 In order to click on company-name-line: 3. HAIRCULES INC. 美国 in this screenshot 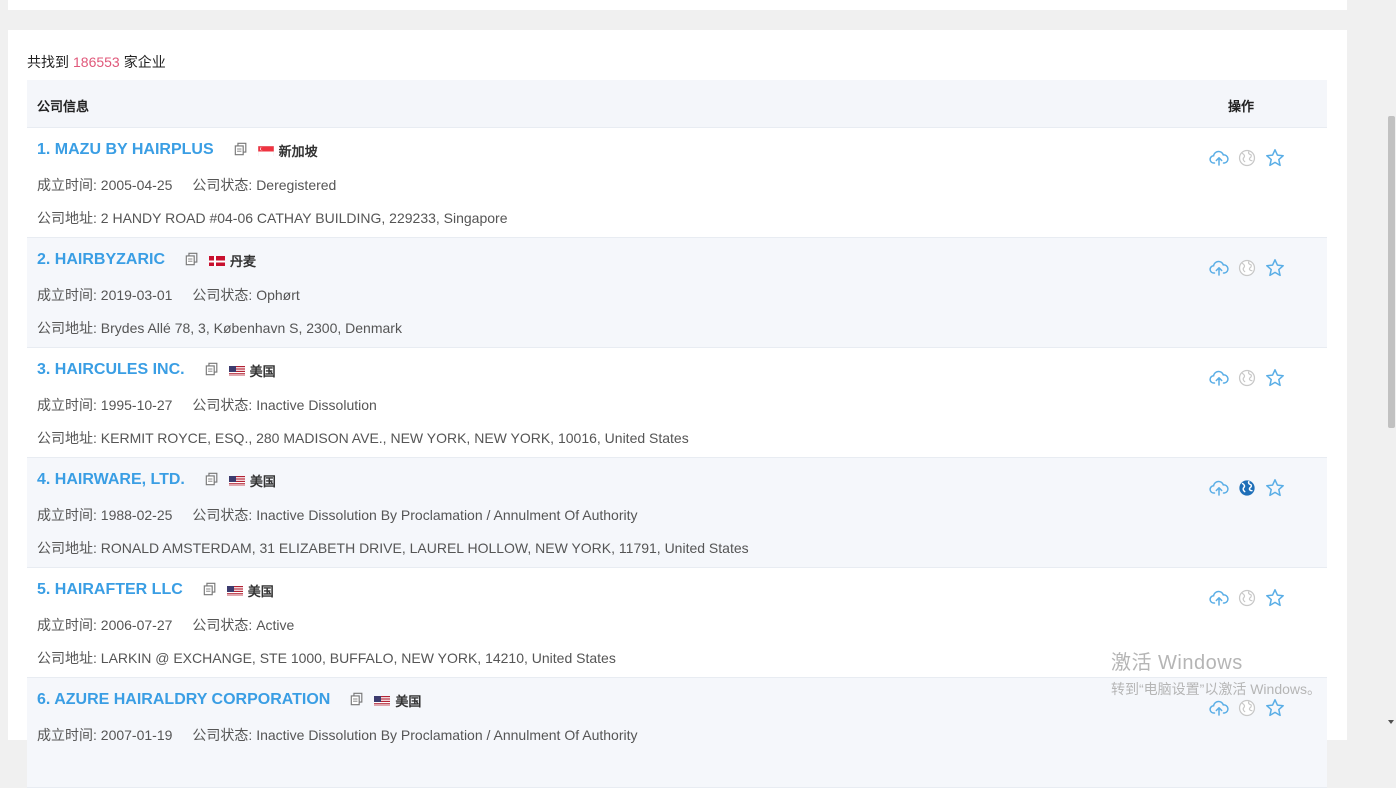, I will do `click(156, 370)`.